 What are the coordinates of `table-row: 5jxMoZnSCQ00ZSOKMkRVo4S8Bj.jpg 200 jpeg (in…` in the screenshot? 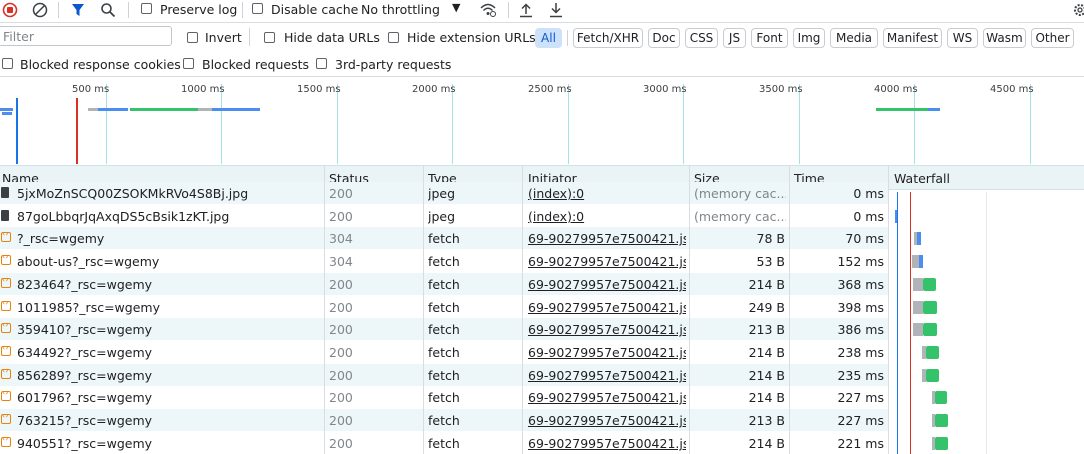 It's located at (444, 193).